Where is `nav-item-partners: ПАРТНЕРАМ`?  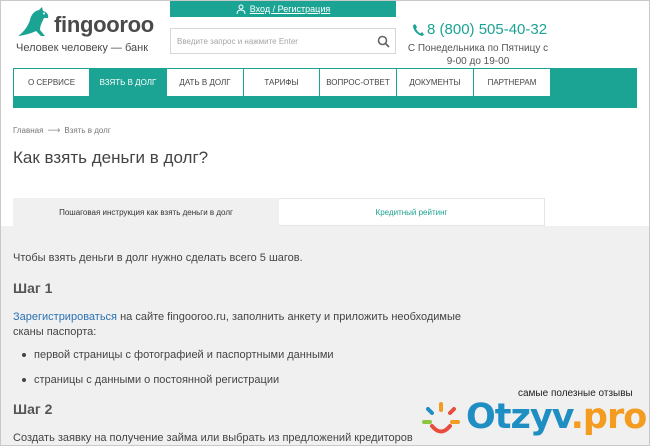
nav-item-partners: ПАРТНЕРАМ is located at coordinates (512, 82).